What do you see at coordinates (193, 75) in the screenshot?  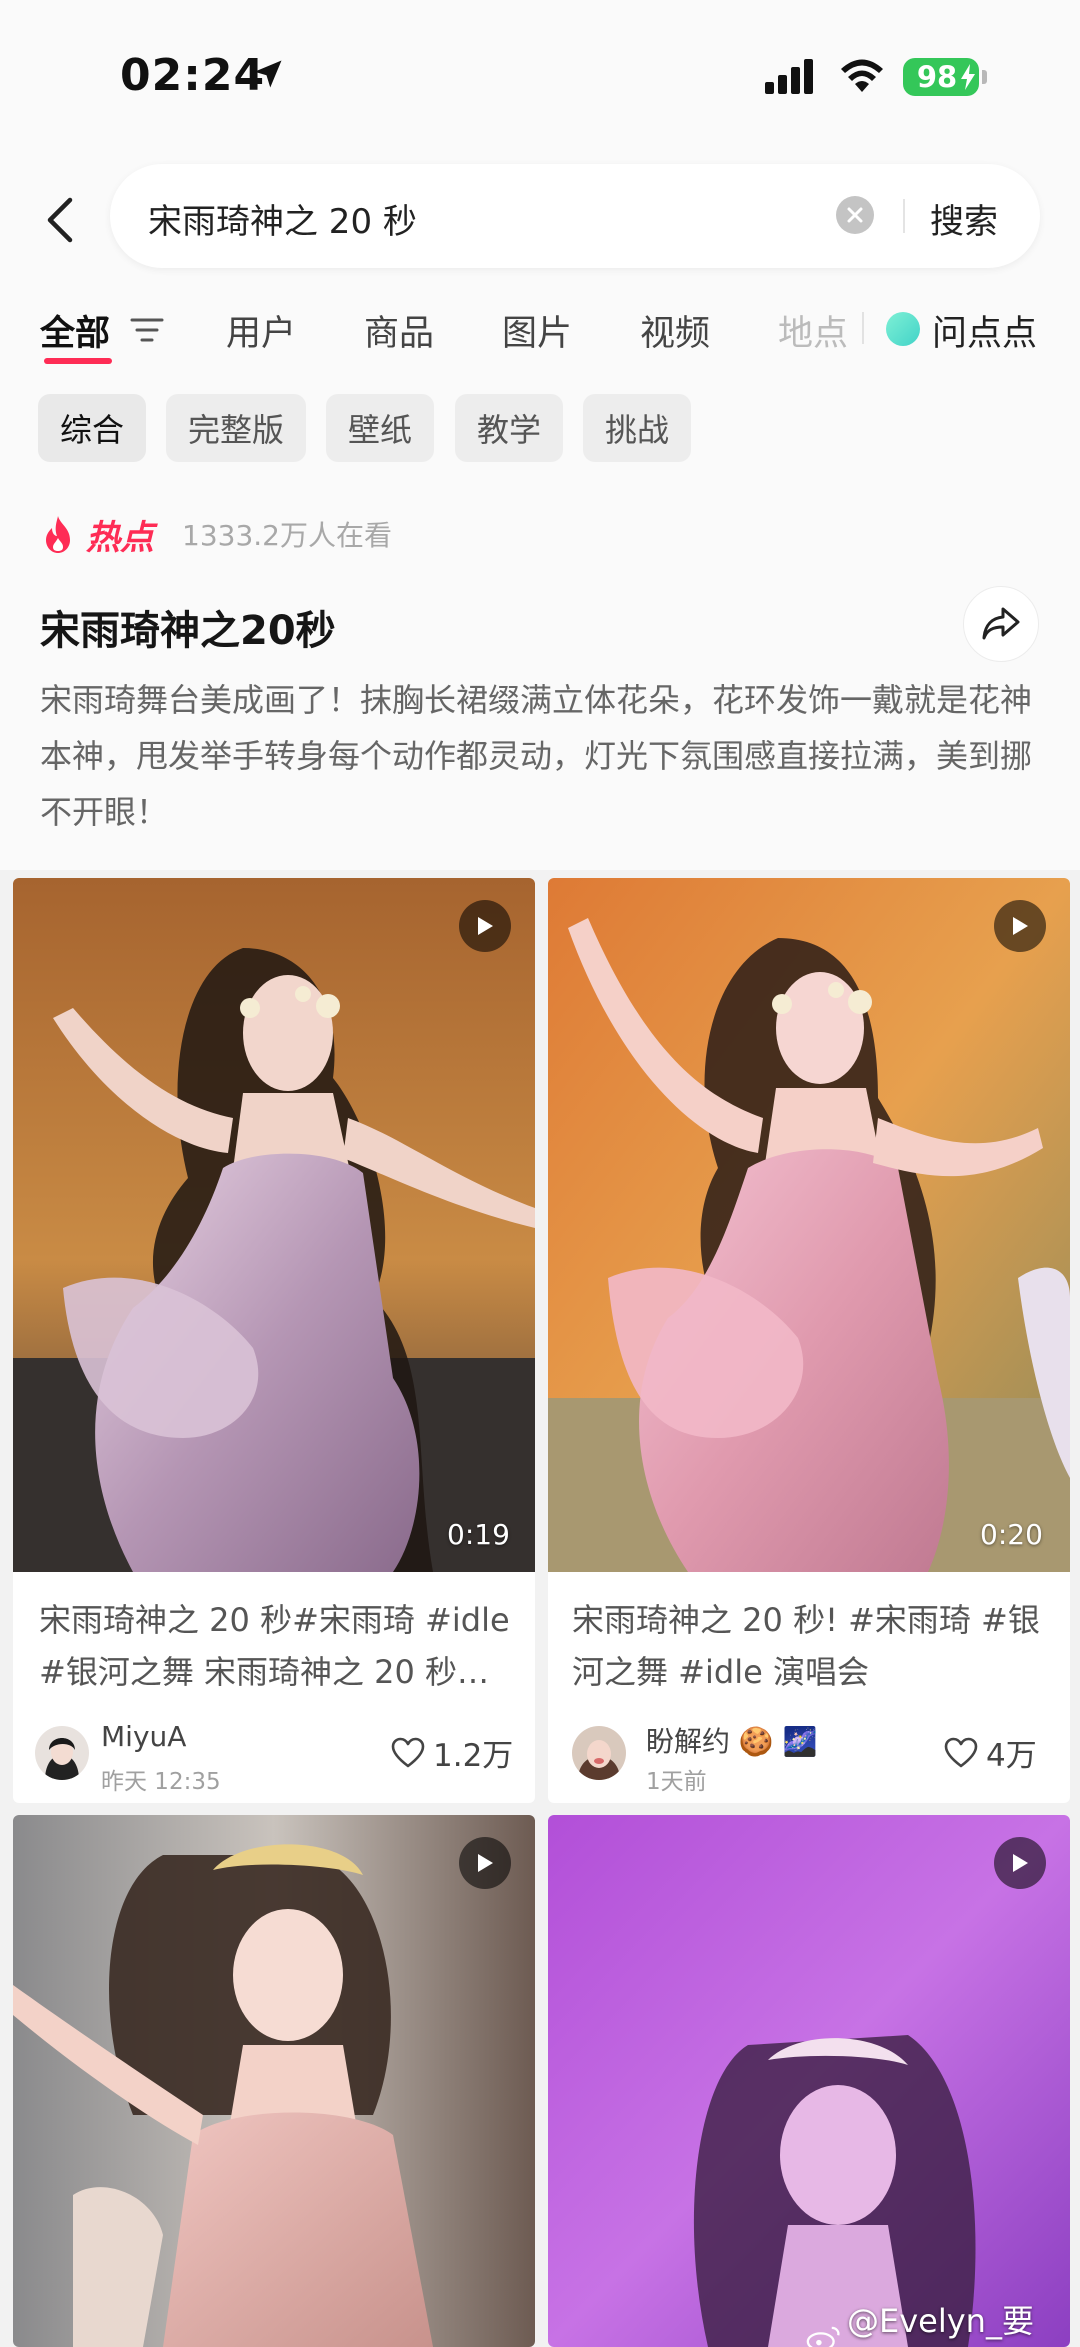 I see `status-time: 02:24` at bounding box center [193, 75].